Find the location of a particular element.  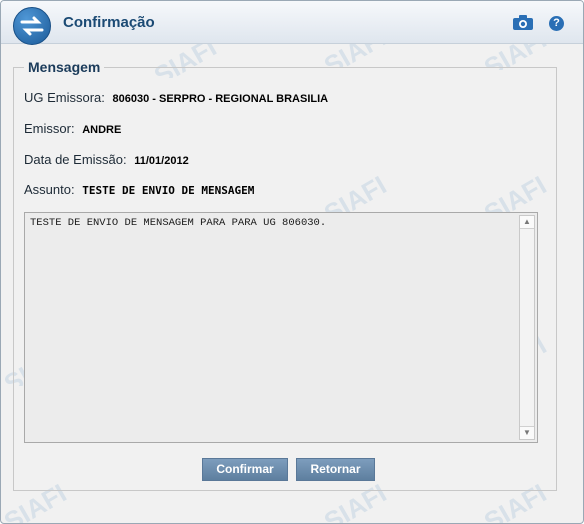

message-legend: Mensagem is located at coordinates (64, 67).